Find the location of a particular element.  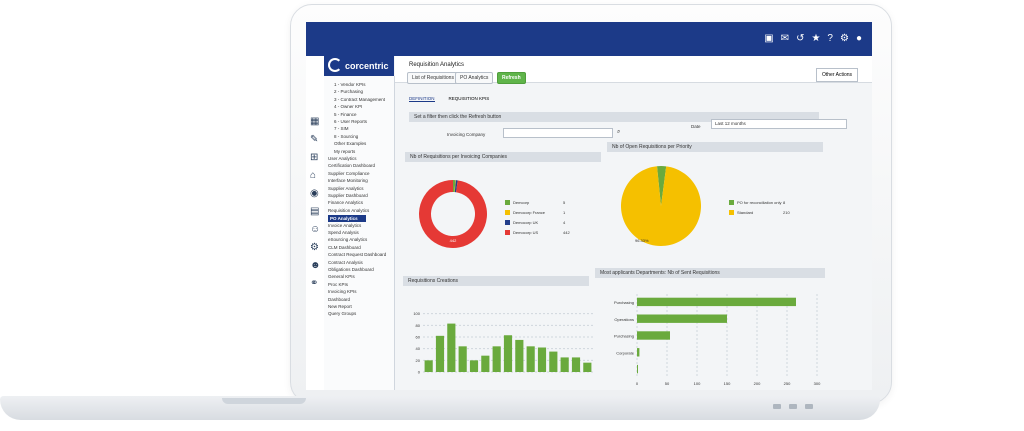

sidebar-item: 5 - Finance is located at coordinates (345, 114).